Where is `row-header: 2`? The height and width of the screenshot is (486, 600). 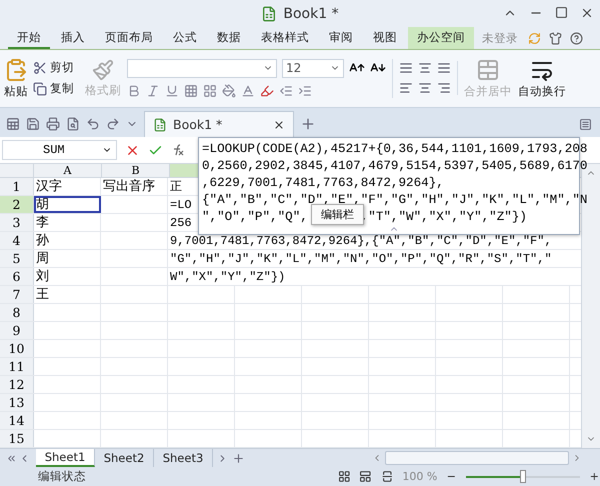
row-header: 2 is located at coordinates (17, 205).